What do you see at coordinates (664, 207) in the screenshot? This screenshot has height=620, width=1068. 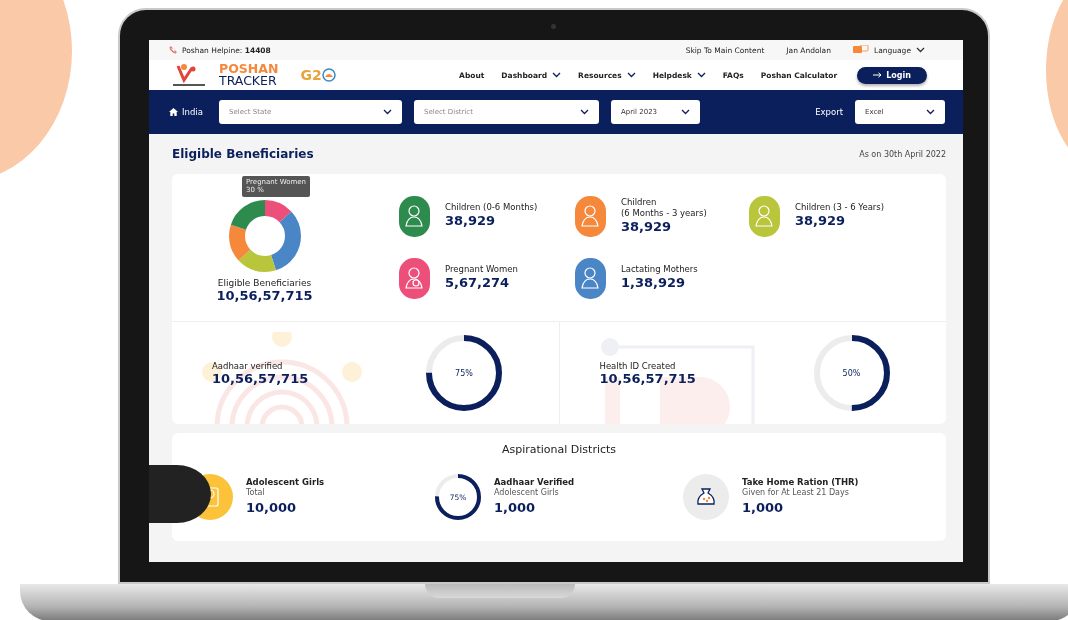 I see `group-label: Children (6 Months - 3 years)` at bounding box center [664, 207].